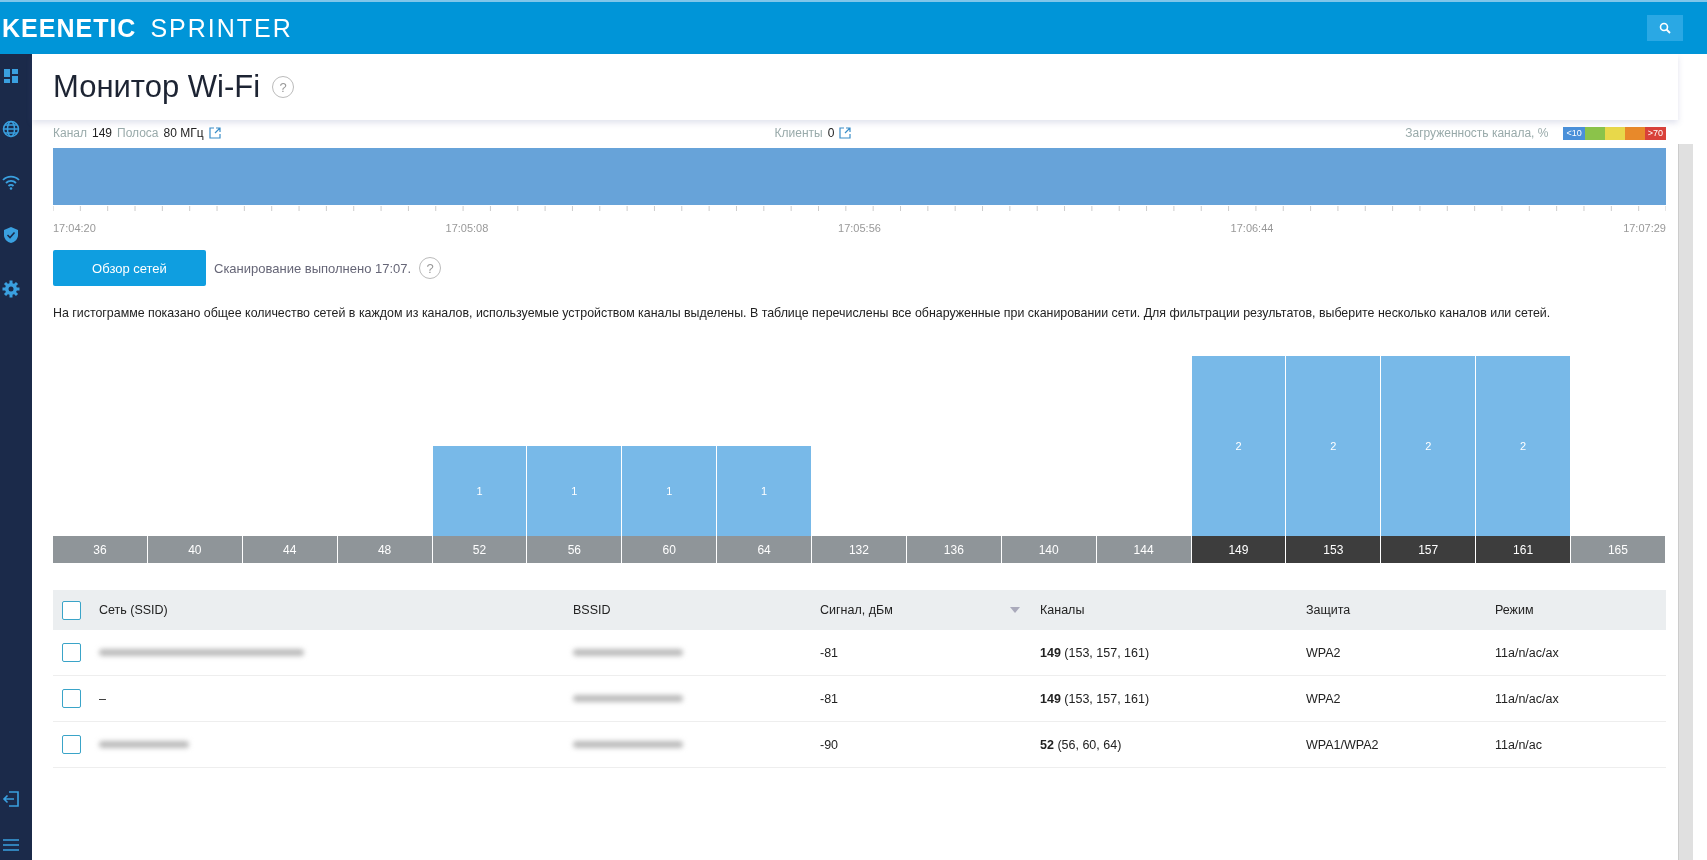 This screenshot has height=860, width=1707. Describe the element at coordinates (100, 549) in the screenshot. I see `channel-label: 36` at that location.